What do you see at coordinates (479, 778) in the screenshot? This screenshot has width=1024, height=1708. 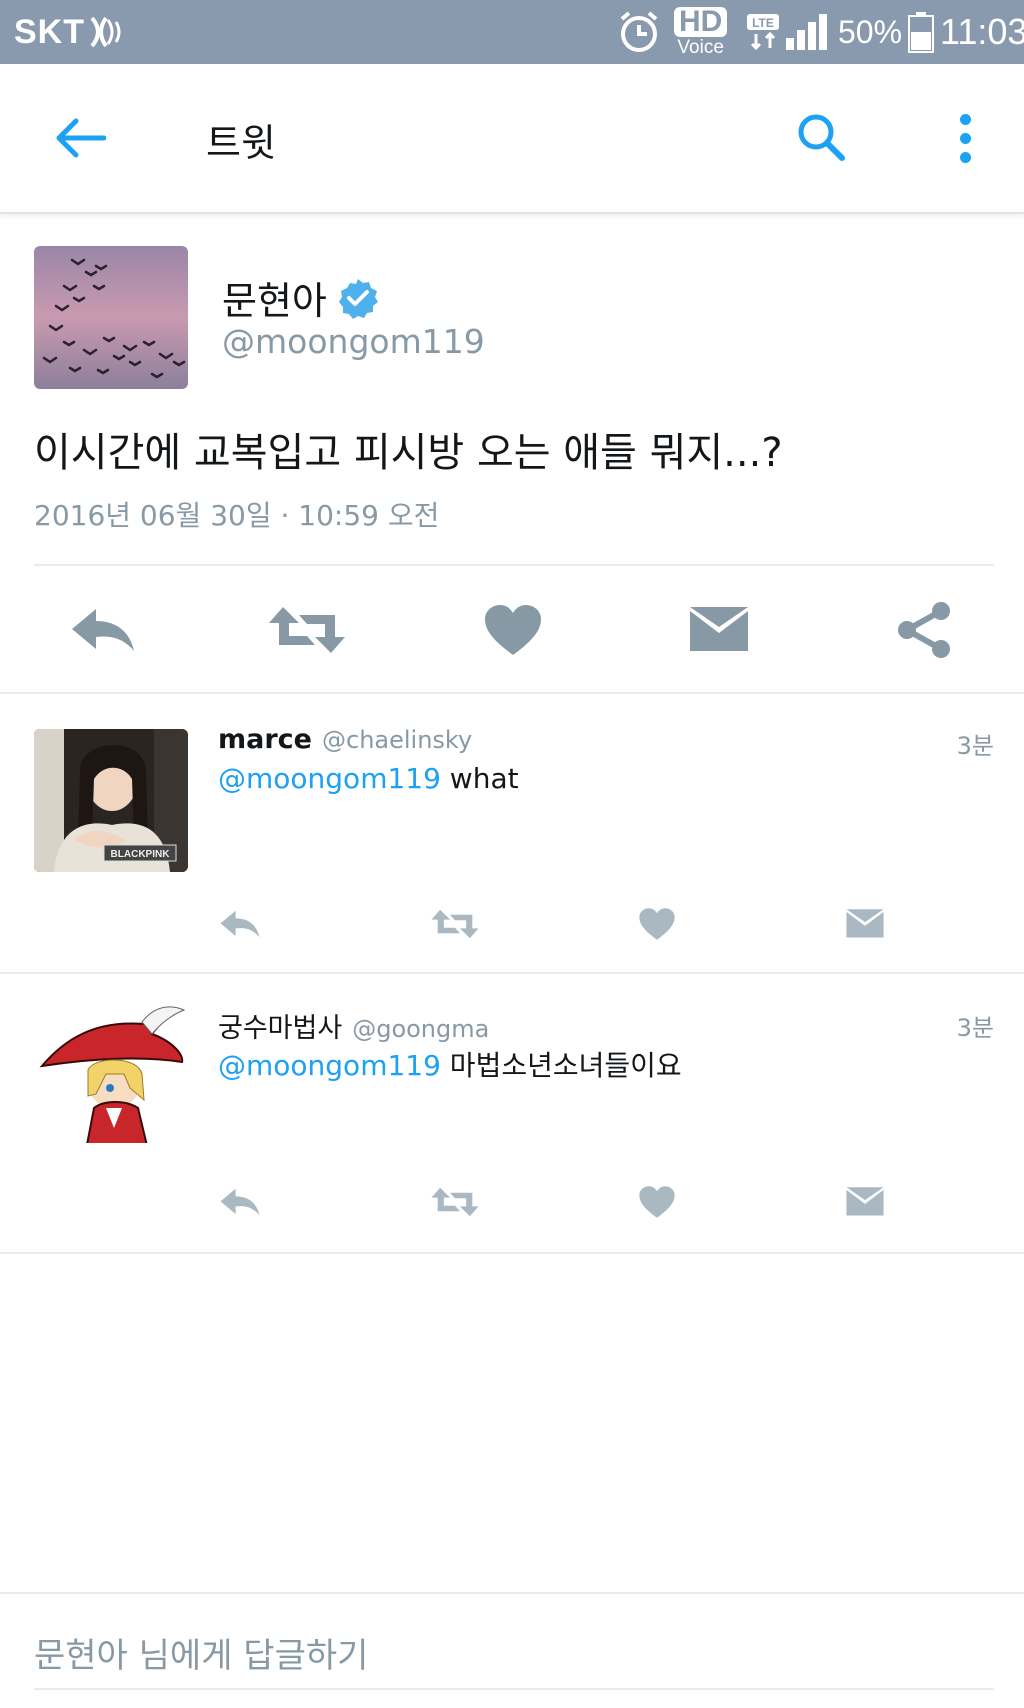 I see `reply-body: what` at bounding box center [479, 778].